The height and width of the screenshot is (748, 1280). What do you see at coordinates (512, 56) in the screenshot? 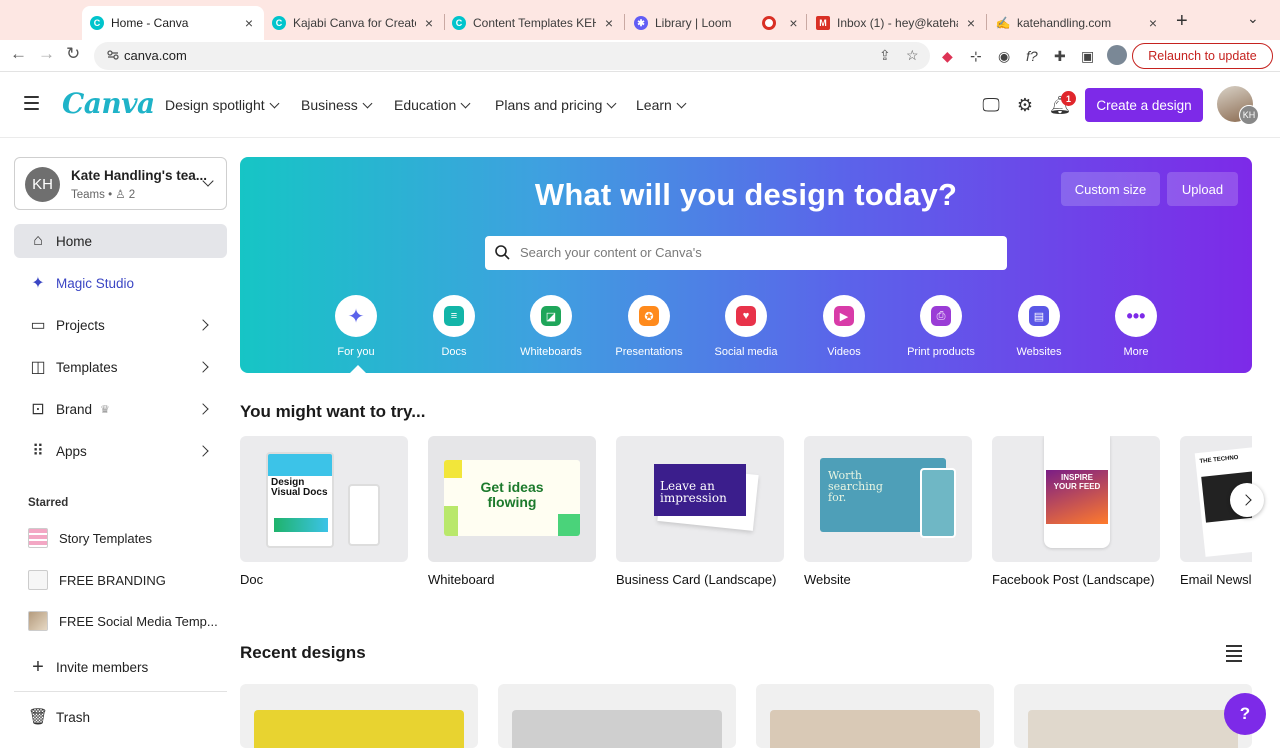
I see `url-field: canva.com ⇪ ☆` at bounding box center [512, 56].